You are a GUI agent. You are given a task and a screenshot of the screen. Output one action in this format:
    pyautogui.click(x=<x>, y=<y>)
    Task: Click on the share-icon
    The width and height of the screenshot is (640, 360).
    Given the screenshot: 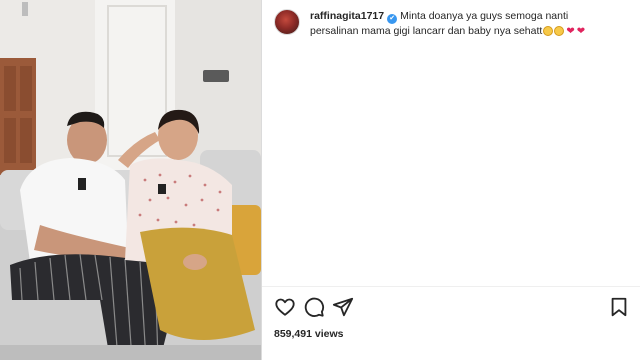 What is the action you would take?
    pyautogui.click(x=343, y=307)
    